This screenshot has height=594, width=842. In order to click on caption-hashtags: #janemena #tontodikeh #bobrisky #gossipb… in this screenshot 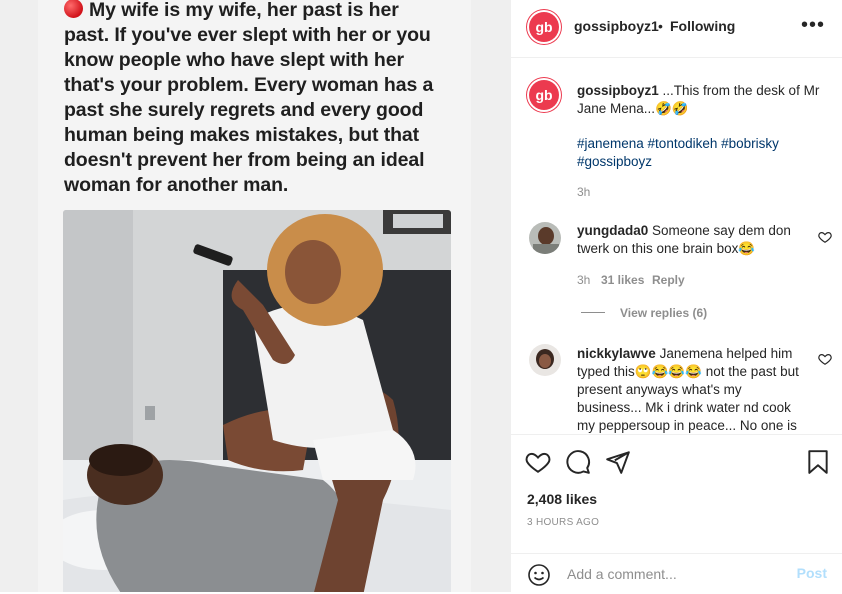, I will do `click(678, 153)`.